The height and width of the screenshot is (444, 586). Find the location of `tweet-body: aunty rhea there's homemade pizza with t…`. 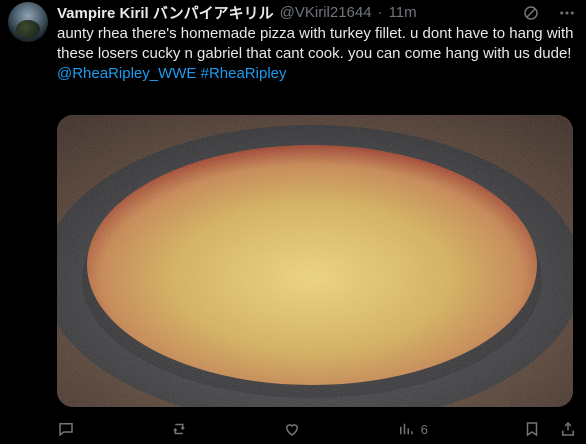

tweet-body: aunty rhea there's homemade pizza with t… is located at coordinates (315, 43).